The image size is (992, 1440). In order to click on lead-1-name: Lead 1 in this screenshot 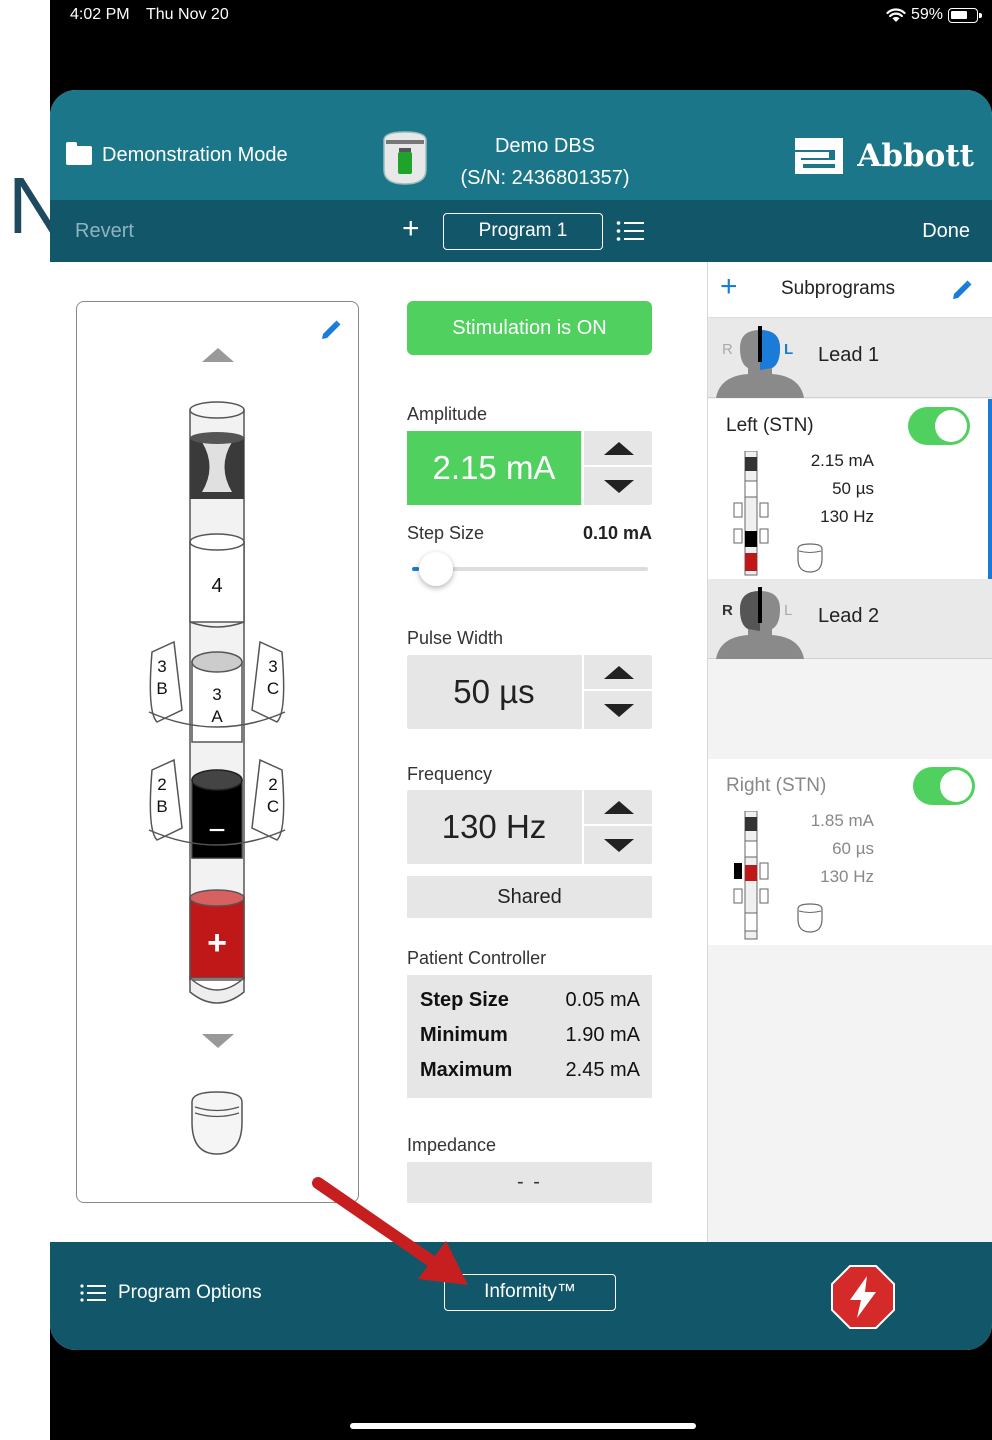, I will do `click(849, 355)`.